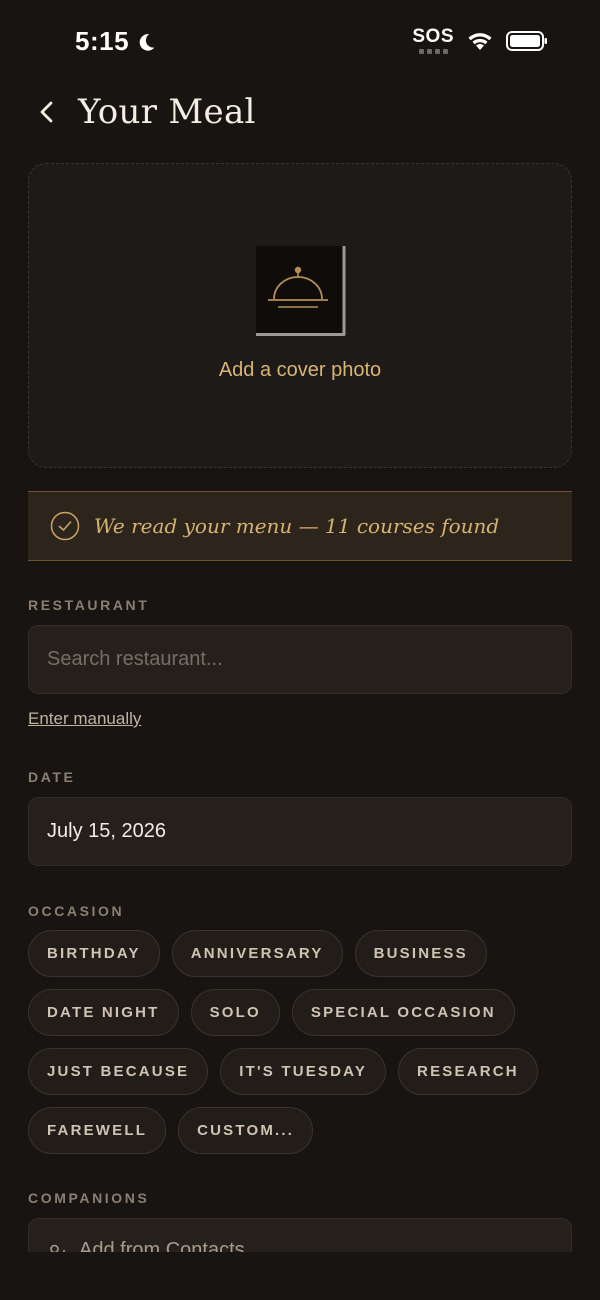  Describe the element at coordinates (84, 719) in the screenshot. I see `enter-manually-link: Enter manually` at that location.